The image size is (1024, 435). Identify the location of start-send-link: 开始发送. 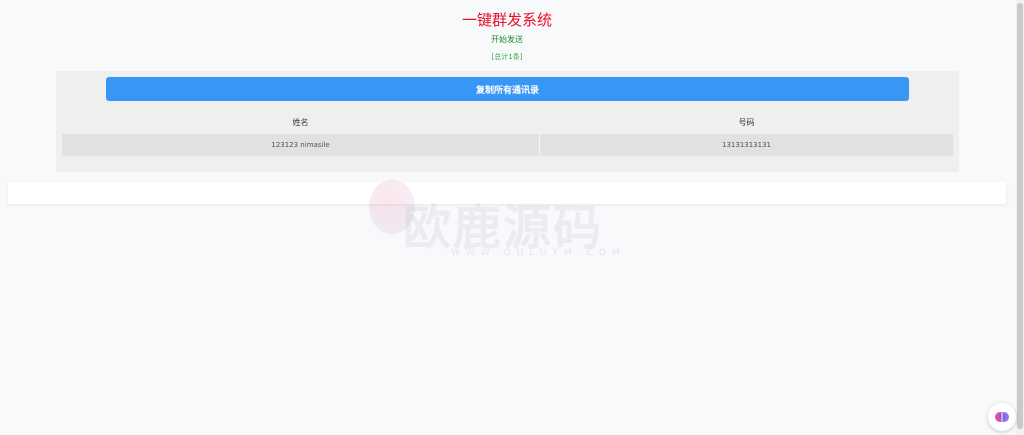
(507, 39).